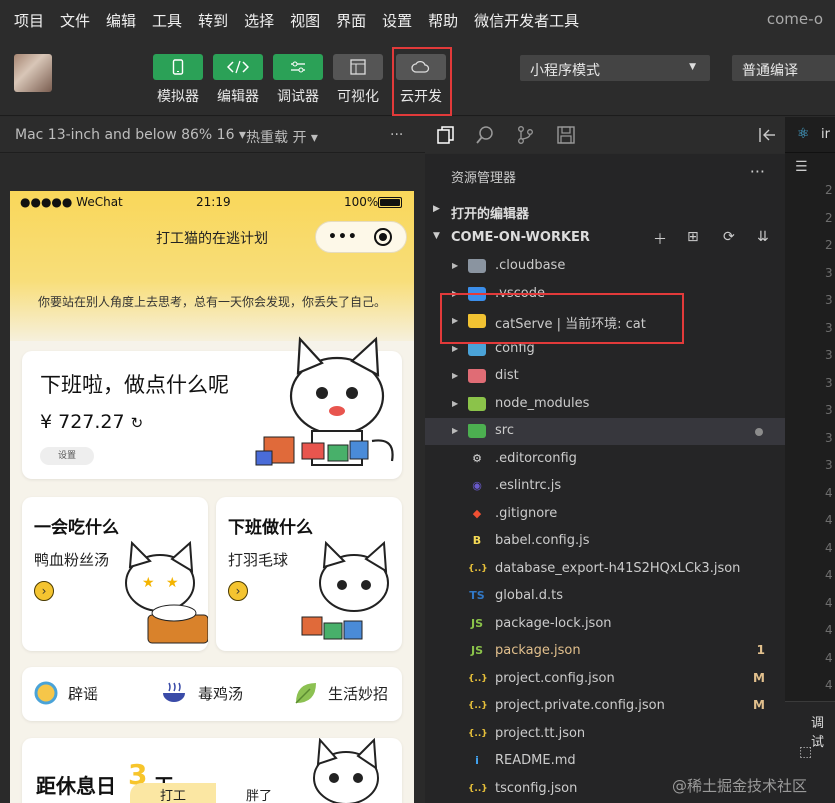 This screenshot has height=803, width=835. Describe the element at coordinates (810, 135) in the screenshot. I see `editor-tab: ⚛ ir` at that location.